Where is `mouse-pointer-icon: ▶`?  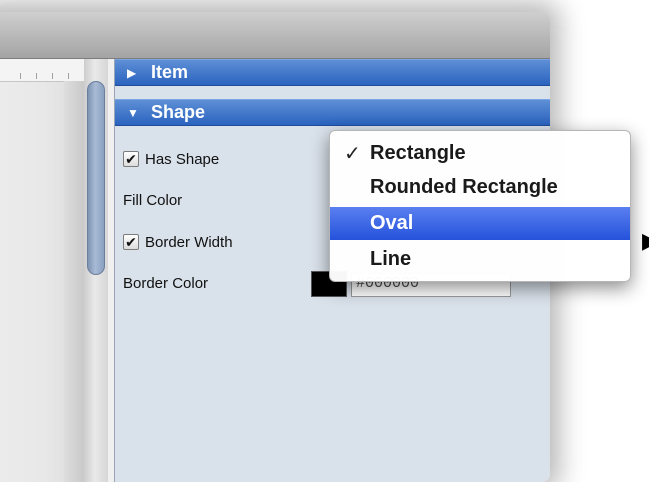
mouse-pointer-icon: ▶ is located at coordinates (645, 241).